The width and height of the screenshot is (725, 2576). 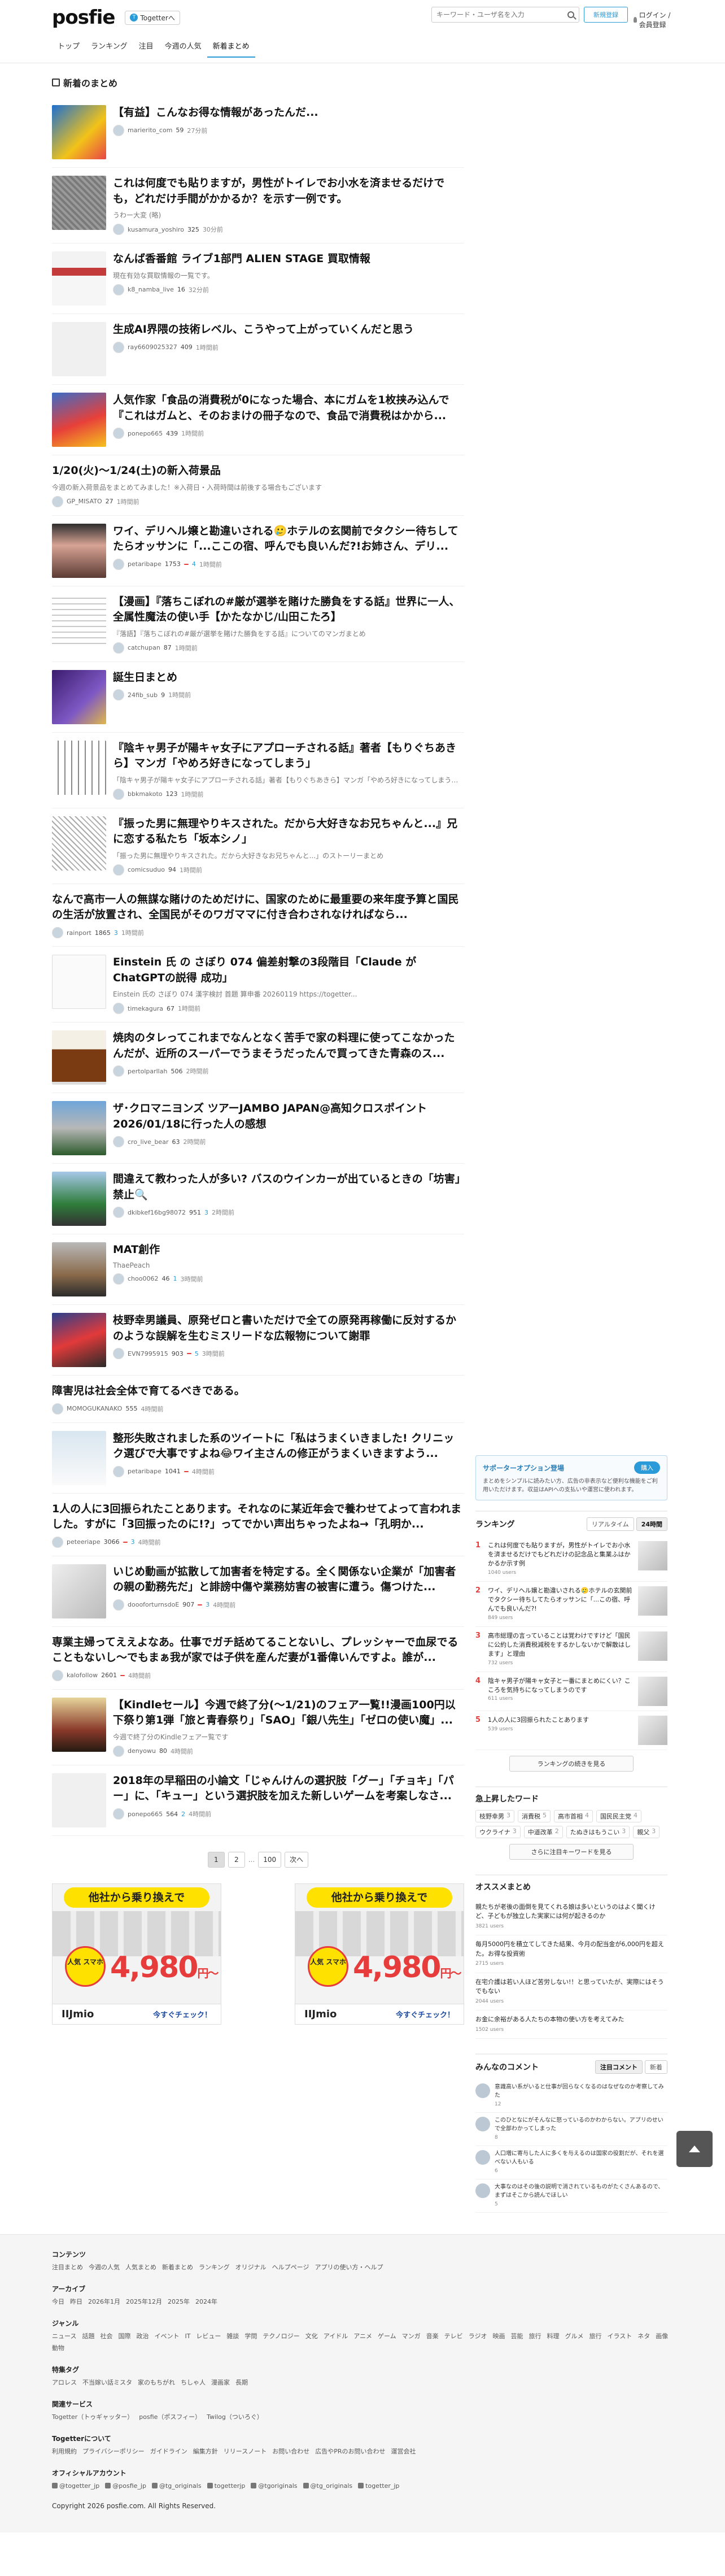 I want to click on ad-cta: 今すぐチェック！, so click(x=425, y=2014).